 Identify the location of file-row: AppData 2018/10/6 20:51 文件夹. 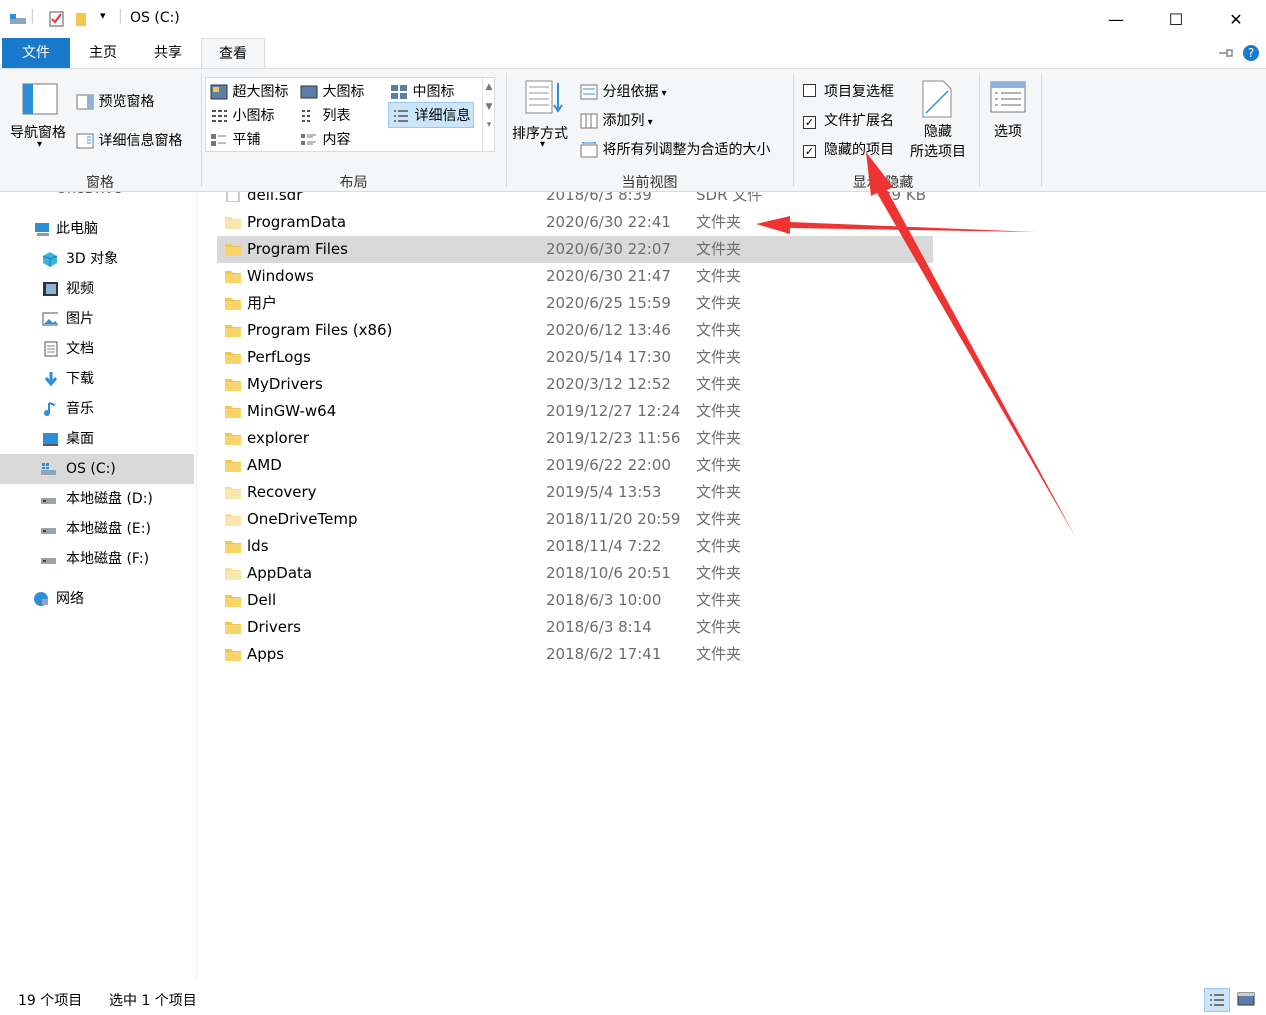
(575, 573).